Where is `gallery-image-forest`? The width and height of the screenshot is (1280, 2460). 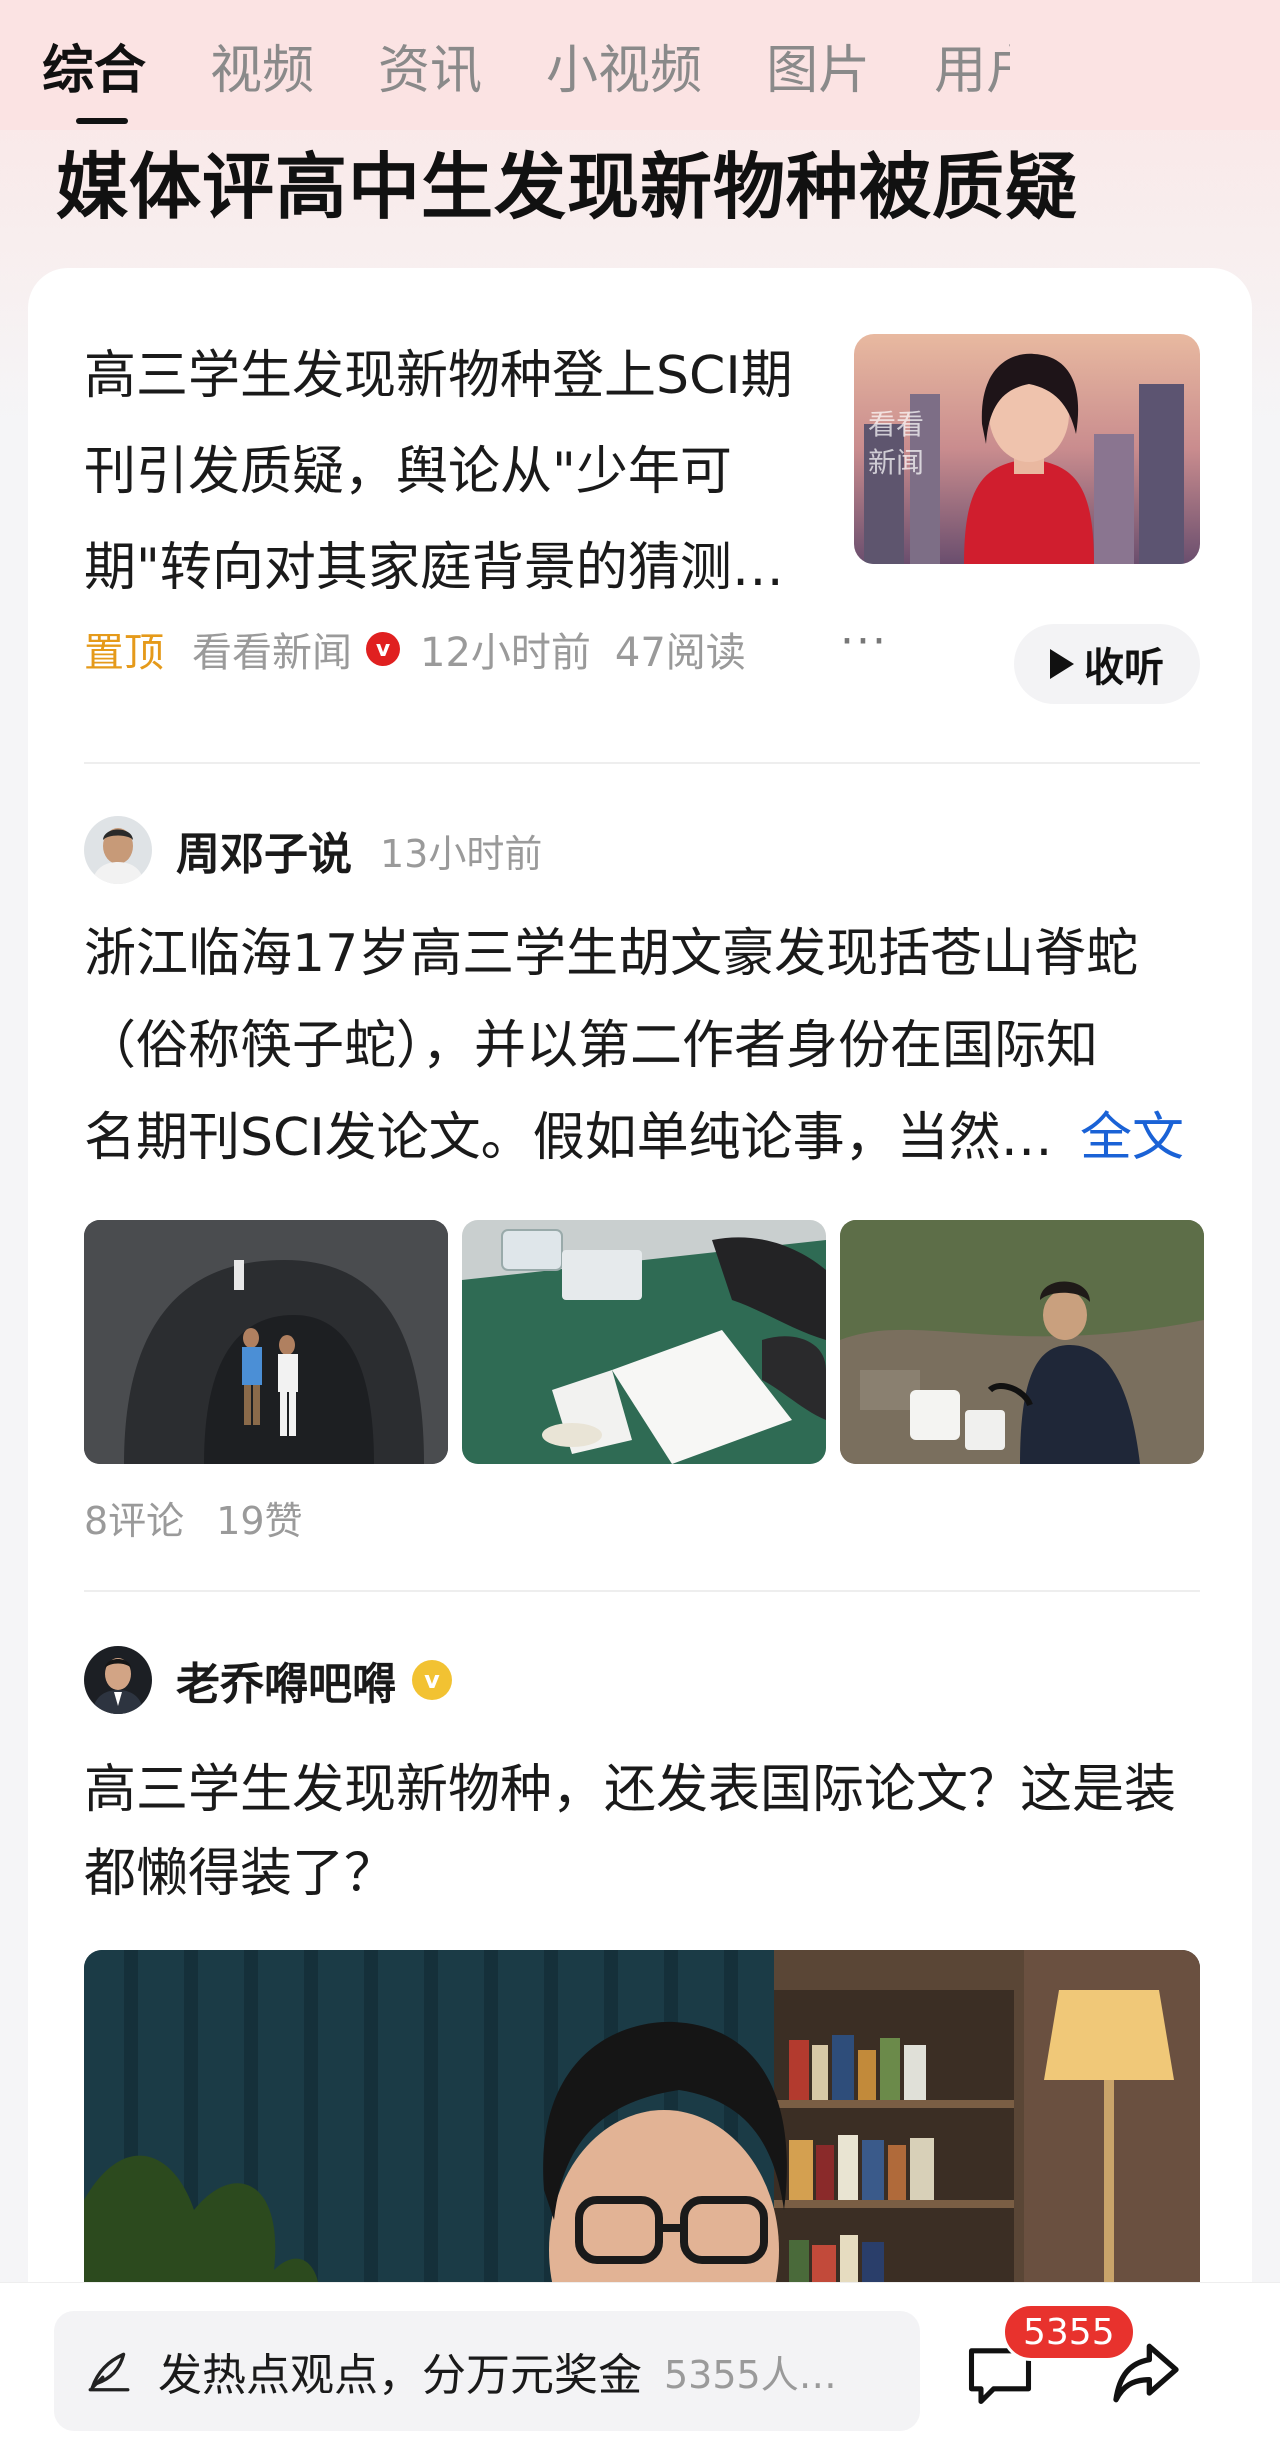
gallery-image-forest is located at coordinates (1022, 1342).